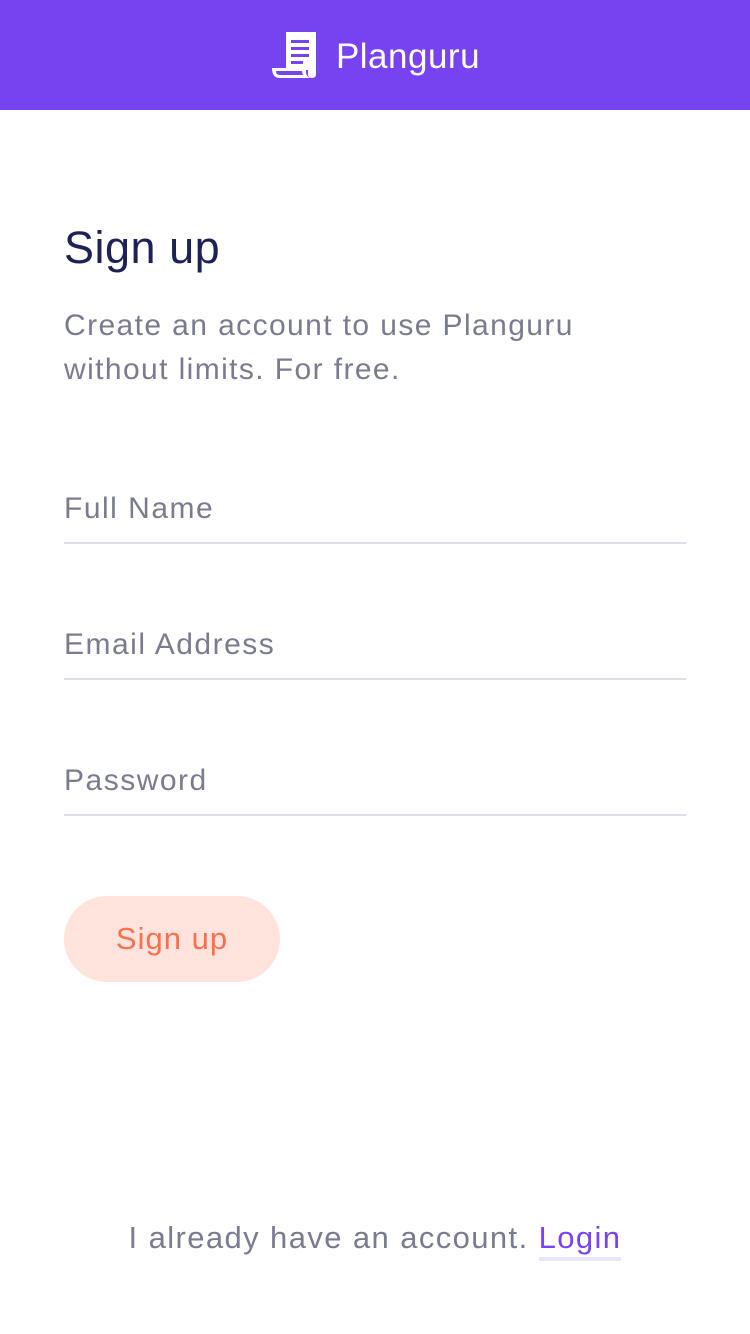 The height and width of the screenshot is (1334, 750). Describe the element at coordinates (293, 55) in the screenshot. I see `document-scroll-icon` at that location.